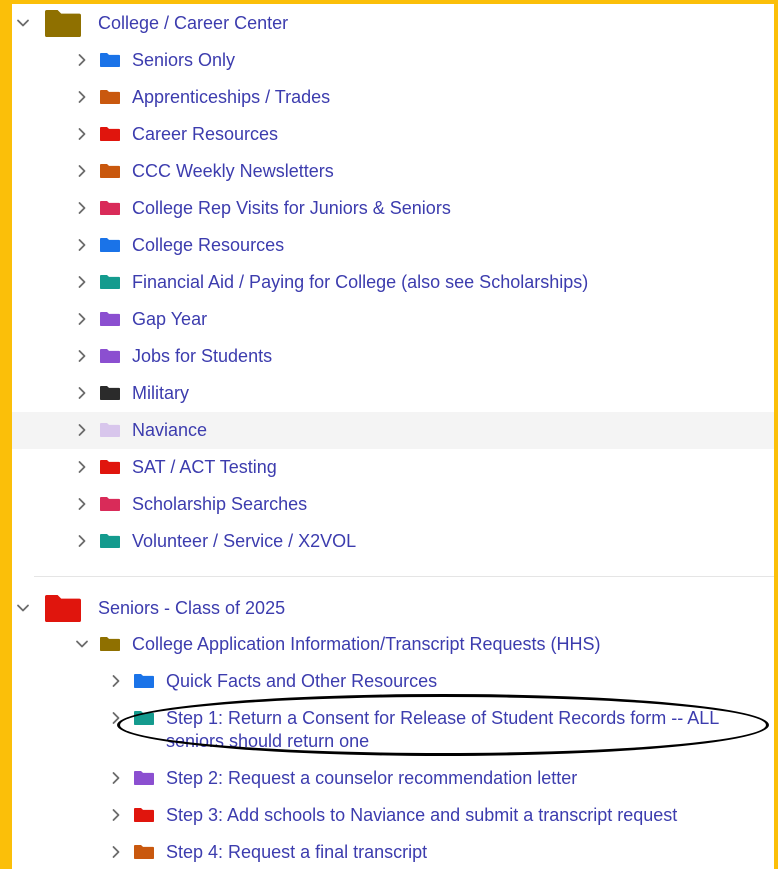  Describe the element at coordinates (393, 245) in the screenshot. I see `folder-item: College Resources` at that location.